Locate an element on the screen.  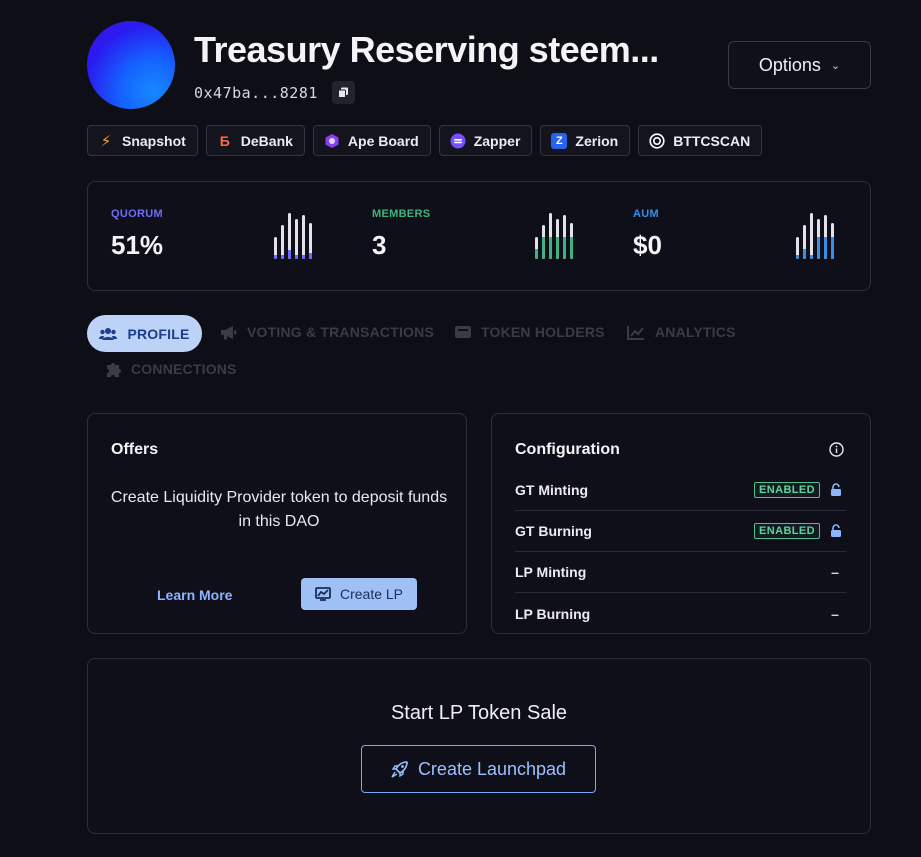
quorum-value: 51% is located at coordinates (137, 245).